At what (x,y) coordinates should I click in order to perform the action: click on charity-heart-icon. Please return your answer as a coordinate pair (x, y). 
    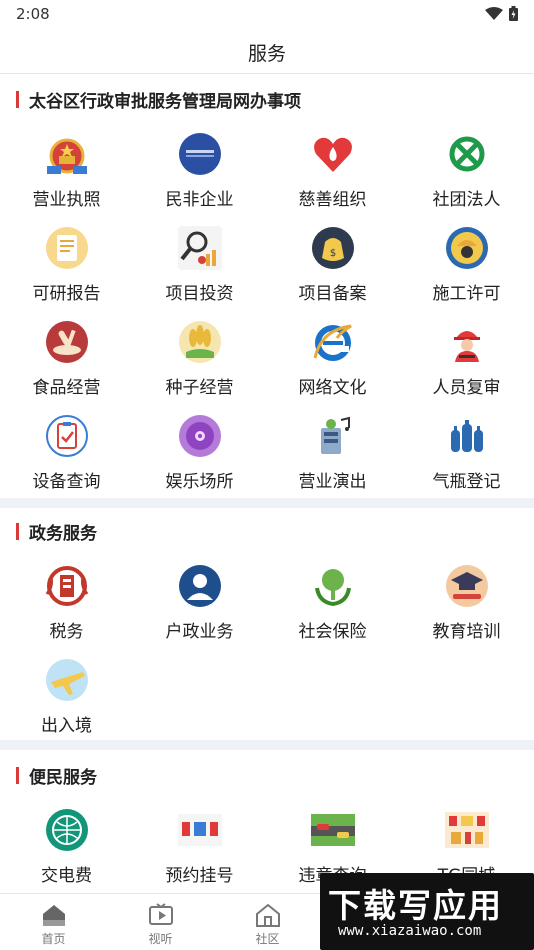
    Looking at the image, I should click on (333, 154).